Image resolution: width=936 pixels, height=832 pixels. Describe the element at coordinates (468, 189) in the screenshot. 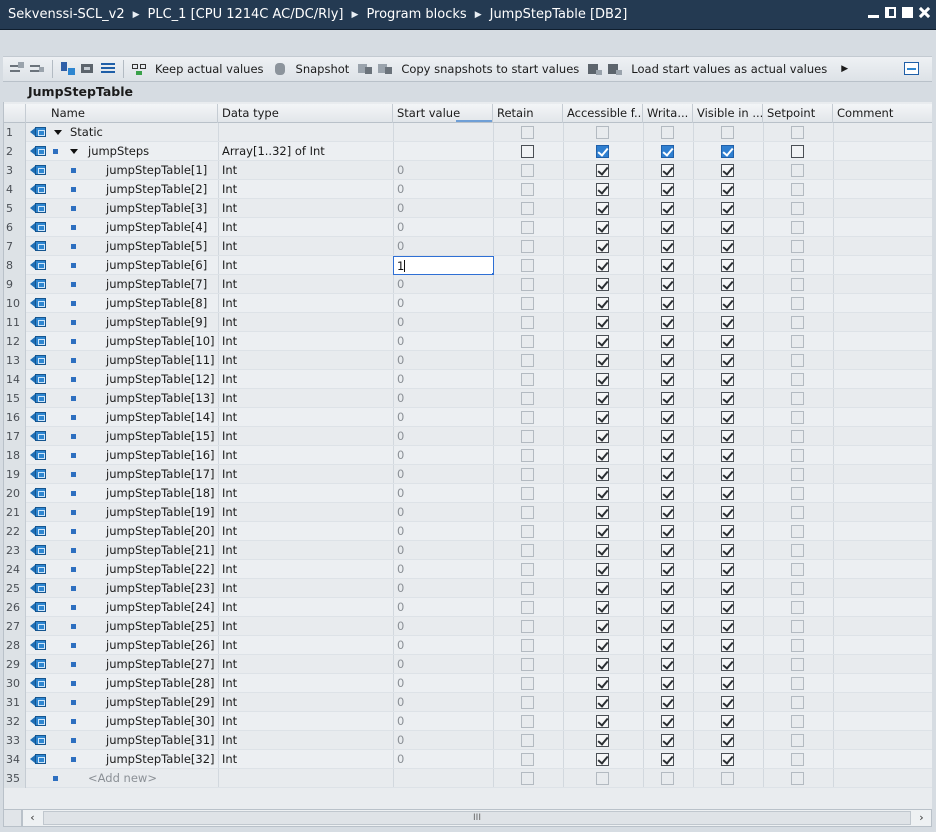

I see `table-row: 4 jumpStepTable[2] Int 0` at that location.